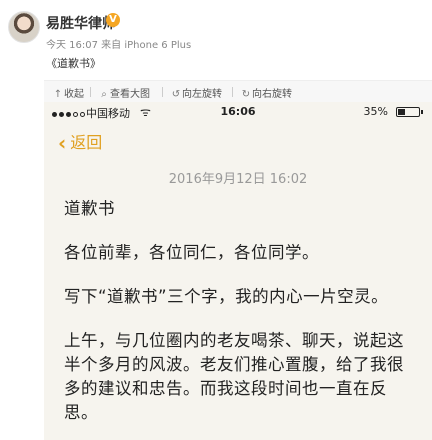 This screenshot has height=440, width=432. I want to click on rotate-right-button: ↻ 向右旋转, so click(266, 92).